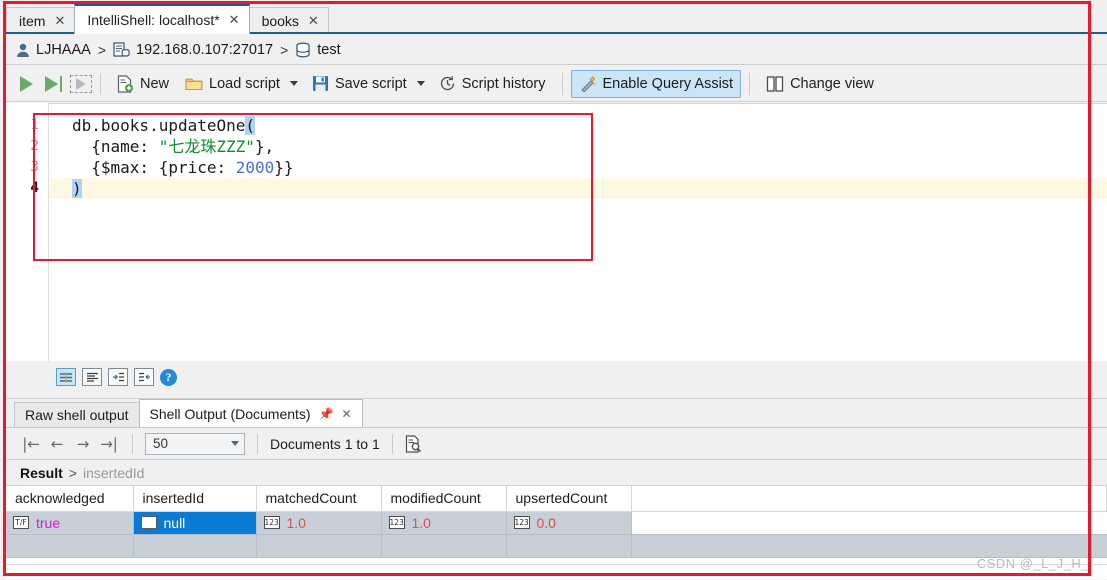 The width and height of the screenshot is (1107, 580). What do you see at coordinates (556, 444) in the screenshot?
I see `results-toolbar: |← ← → →| 50 Documents 1 to 1` at bounding box center [556, 444].